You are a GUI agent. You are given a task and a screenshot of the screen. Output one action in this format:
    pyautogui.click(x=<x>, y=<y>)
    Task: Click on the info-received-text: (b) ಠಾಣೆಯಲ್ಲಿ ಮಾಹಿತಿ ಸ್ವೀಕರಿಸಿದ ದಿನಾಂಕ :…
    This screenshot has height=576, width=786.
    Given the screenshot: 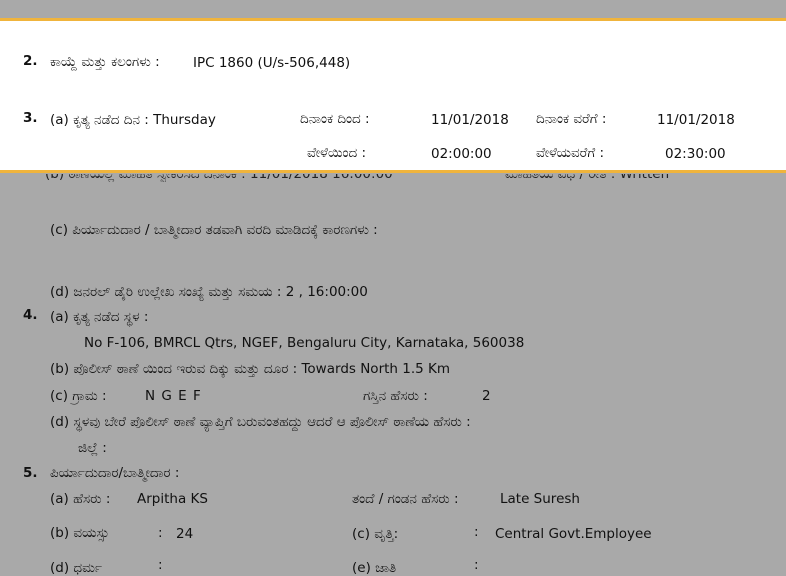 What is the action you would take?
    pyautogui.click(x=219, y=178)
    